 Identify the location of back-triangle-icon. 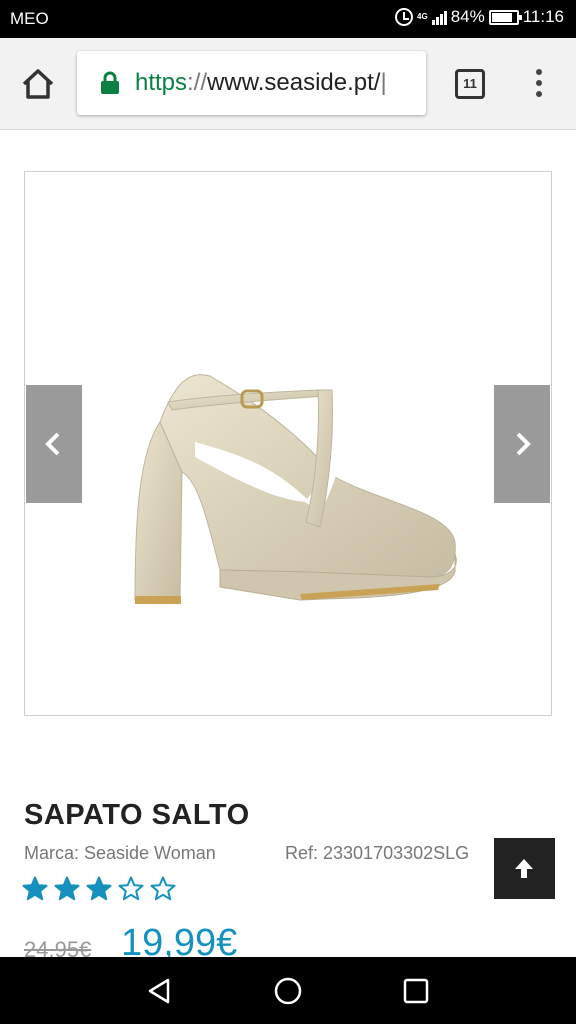
(159, 991).